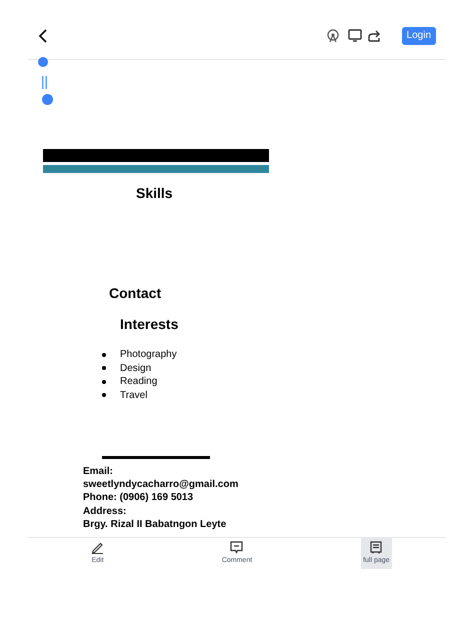 The width and height of the screenshot is (474, 632). What do you see at coordinates (148, 355) in the screenshot?
I see `list-item: Photography` at bounding box center [148, 355].